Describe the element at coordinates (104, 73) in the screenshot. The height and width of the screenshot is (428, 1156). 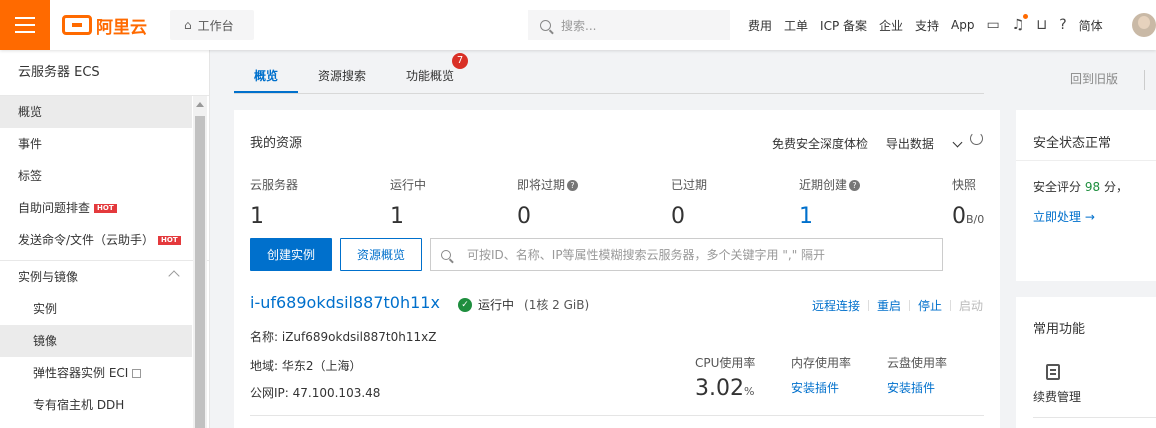
I see `sidebar-title: 云服务器 ECS` at that location.